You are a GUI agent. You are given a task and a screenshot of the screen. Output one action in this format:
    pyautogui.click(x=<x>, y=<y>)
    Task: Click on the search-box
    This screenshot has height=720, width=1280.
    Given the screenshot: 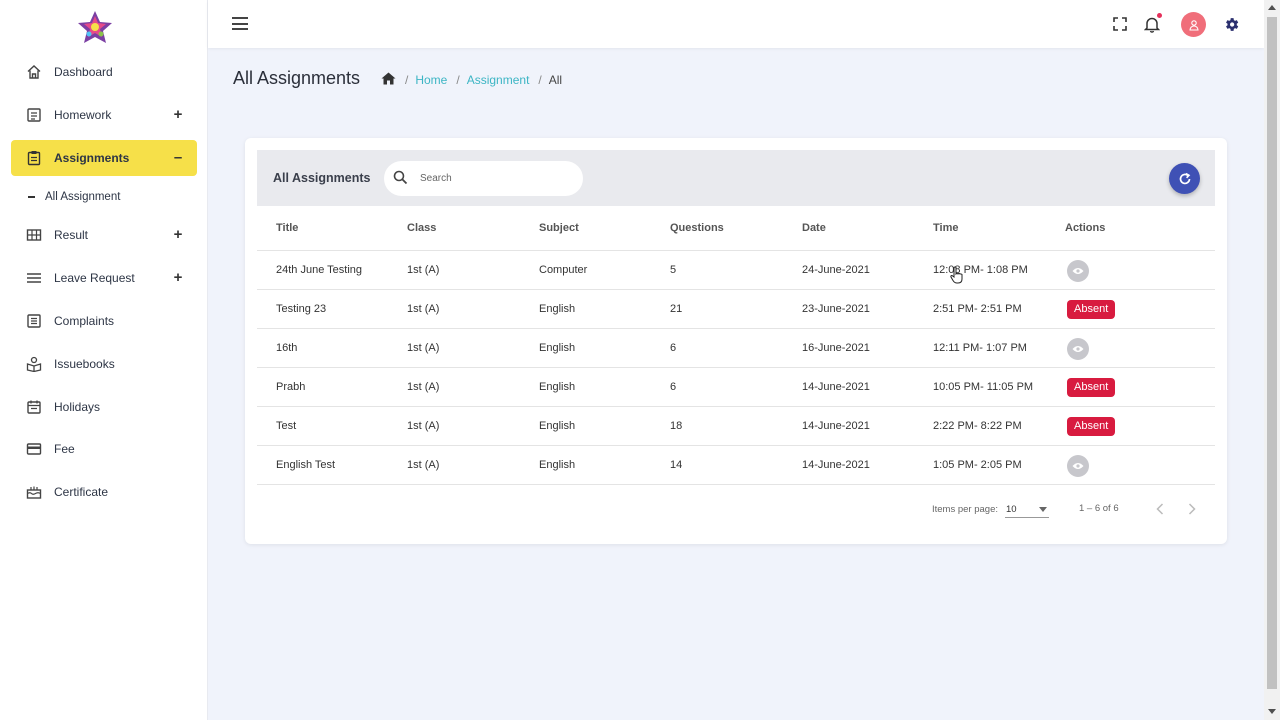 What is the action you would take?
    pyautogui.click(x=483, y=178)
    